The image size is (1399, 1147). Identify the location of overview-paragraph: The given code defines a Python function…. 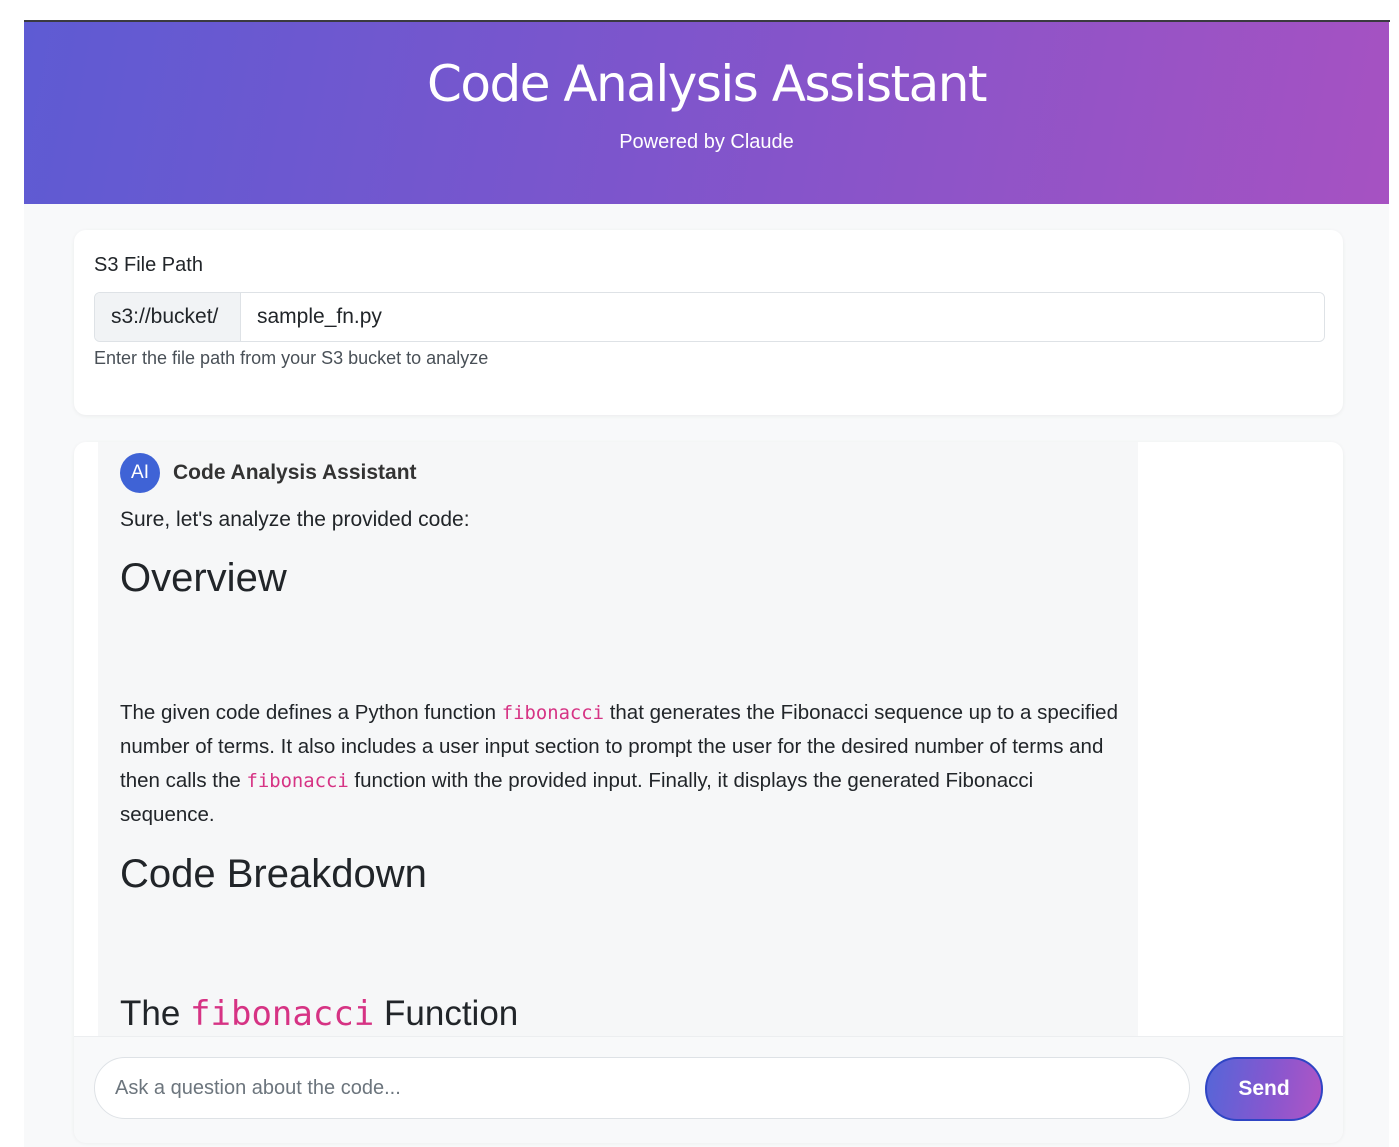
(620, 764).